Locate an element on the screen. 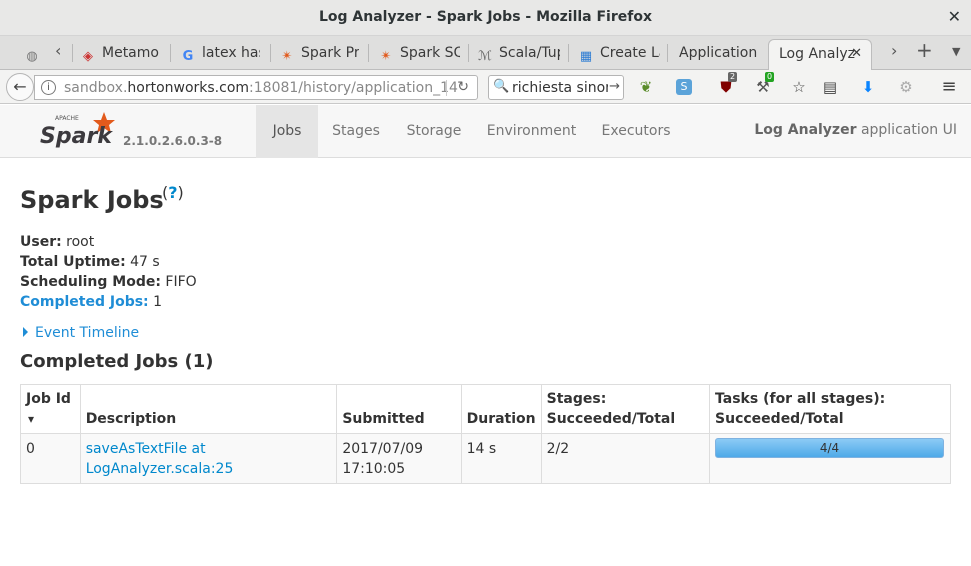 This screenshot has height=566, width=971. event-timeline-toggle: Event Timeline is located at coordinates (79, 333).